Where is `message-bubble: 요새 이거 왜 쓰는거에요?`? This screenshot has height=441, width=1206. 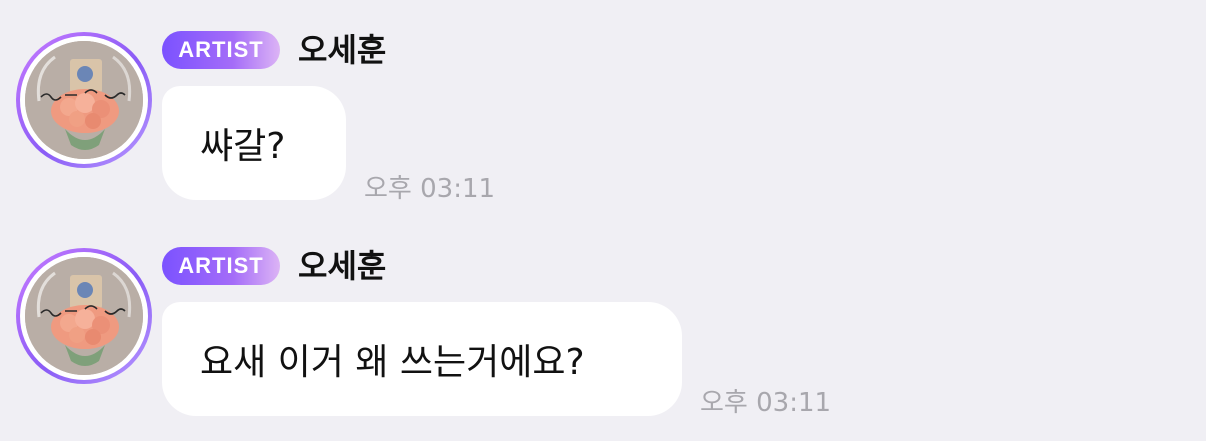
message-bubble: 요새 이거 왜 쓰는거에요? is located at coordinates (422, 359).